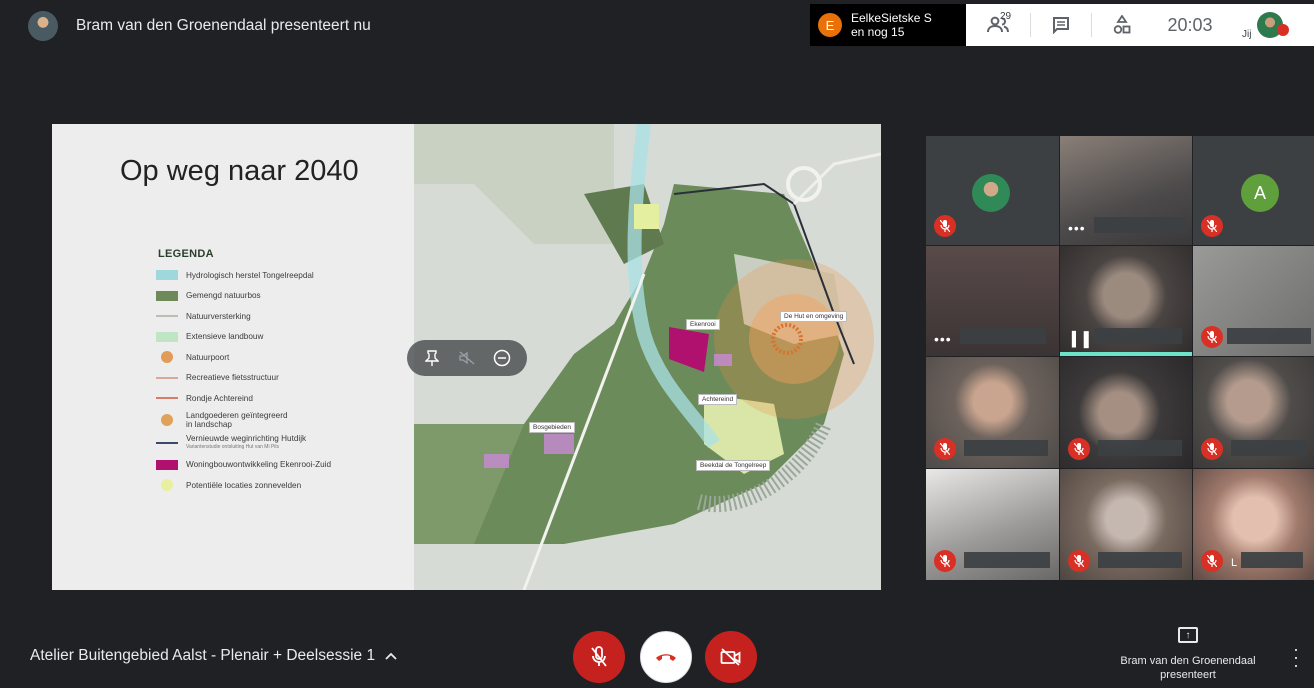  I want to click on mute-presentation-audio-button, so click(467, 358).